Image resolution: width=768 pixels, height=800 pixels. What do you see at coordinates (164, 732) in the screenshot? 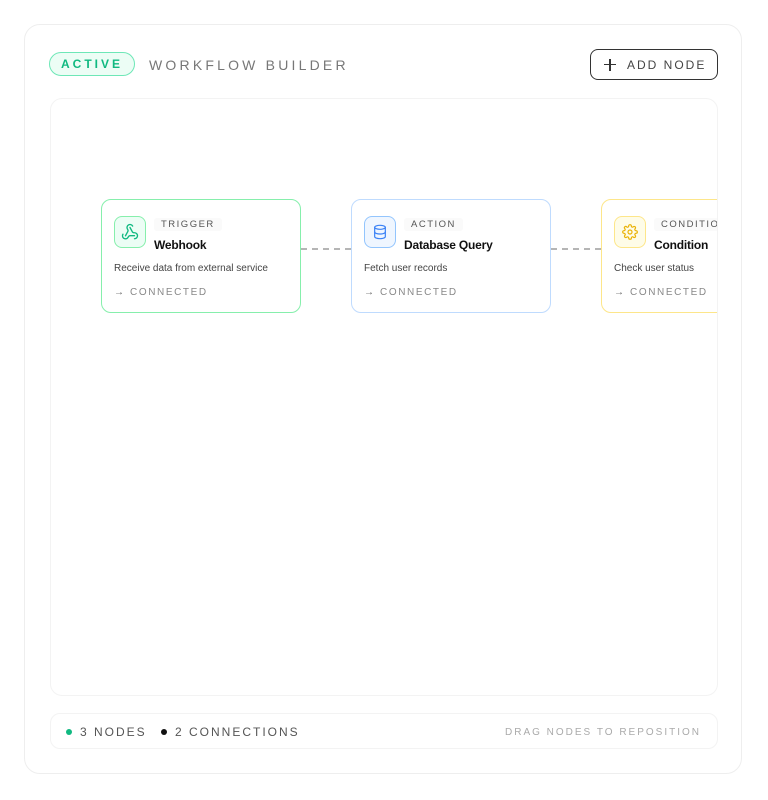
I see `black-dot-icon` at bounding box center [164, 732].